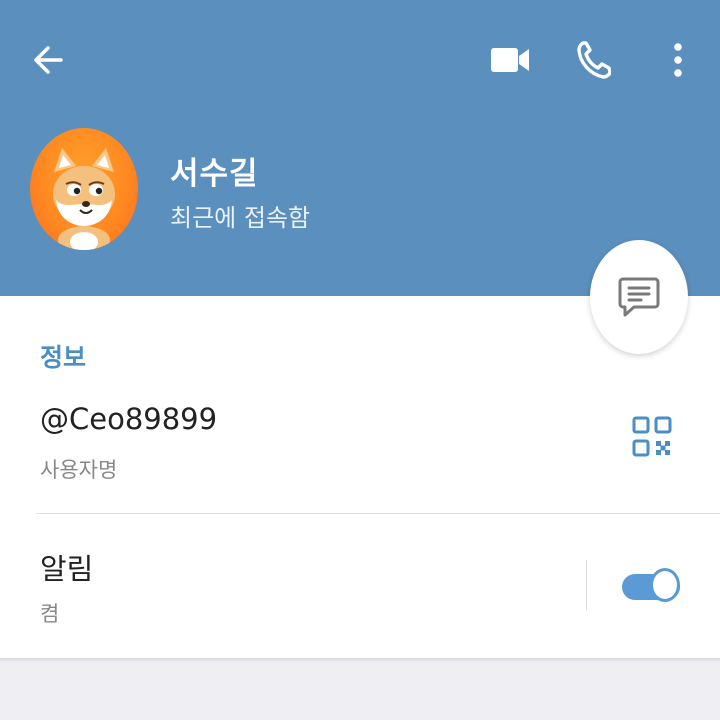 Image resolution: width=720 pixels, height=720 pixels. Describe the element at coordinates (214, 174) in the screenshot. I see `profile-name: 서수길` at that location.